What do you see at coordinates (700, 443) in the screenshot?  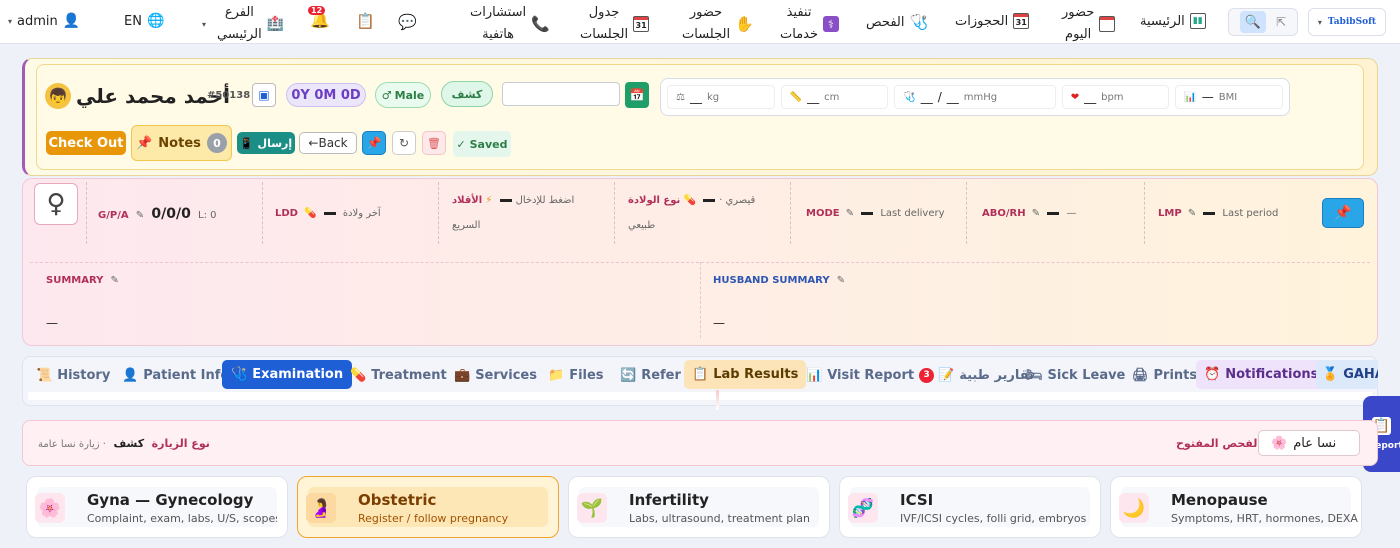 I see `visit-info-bar` at bounding box center [700, 443].